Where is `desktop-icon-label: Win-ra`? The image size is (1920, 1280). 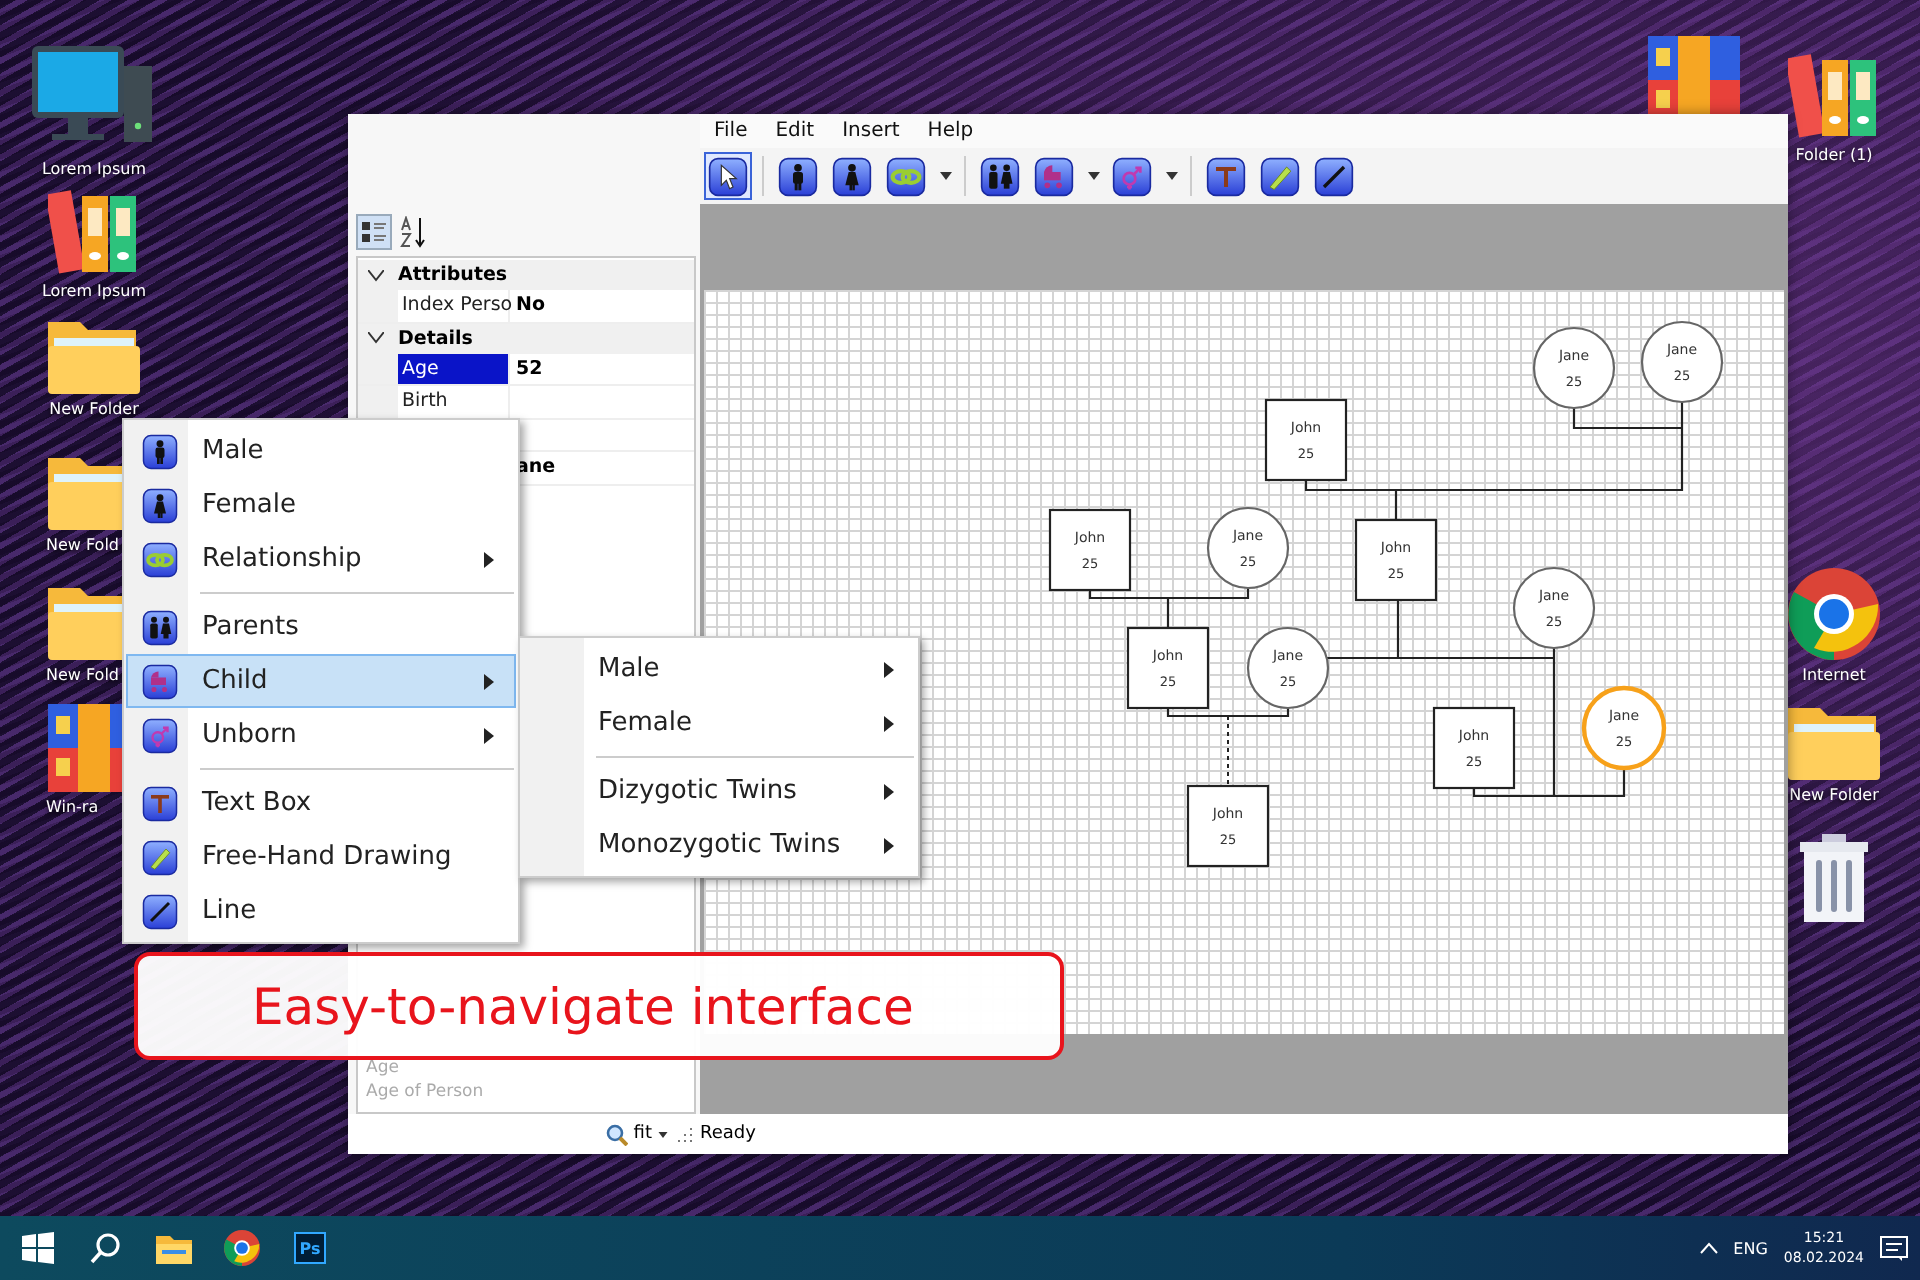 desktop-icon-label: Win-ra is located at coordinates (72, 807).